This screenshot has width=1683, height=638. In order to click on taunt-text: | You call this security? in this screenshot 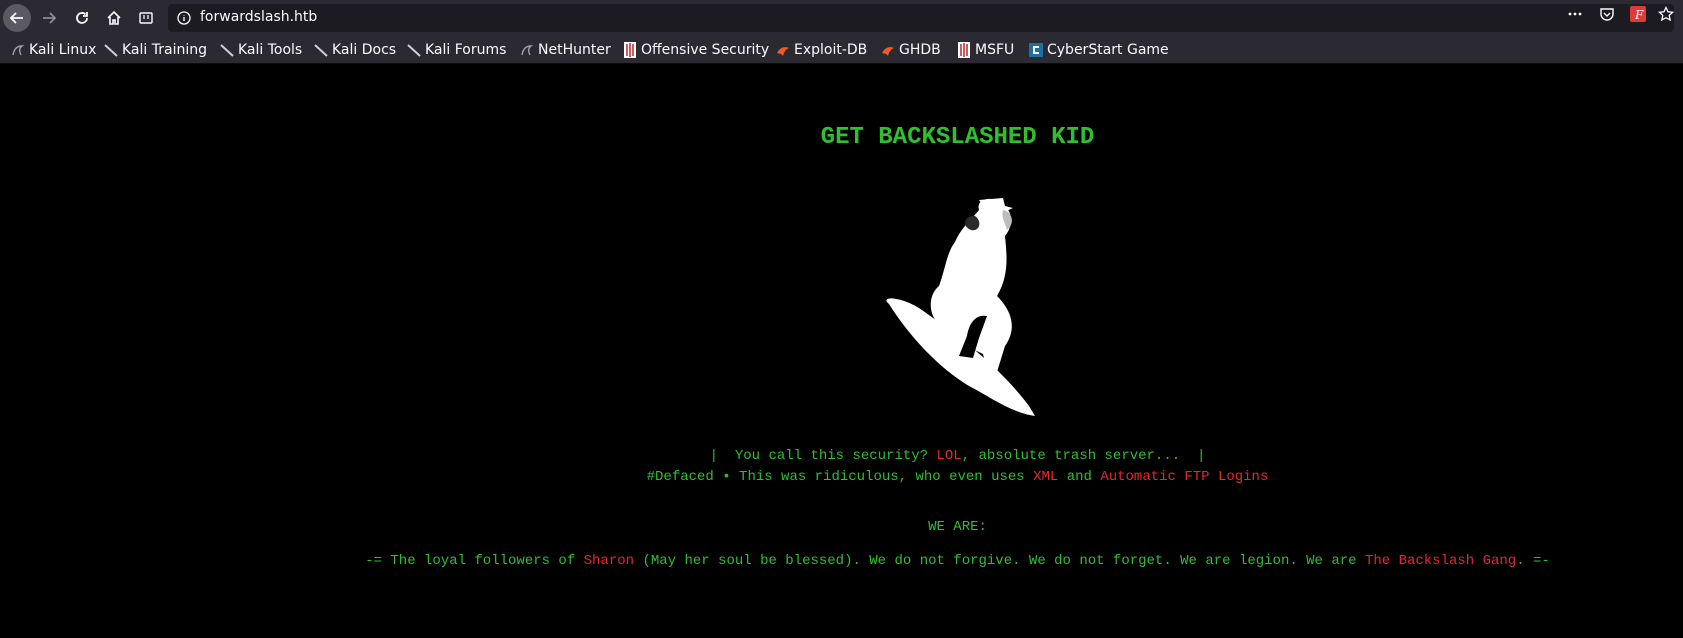, I will do `click(823, 456)`.